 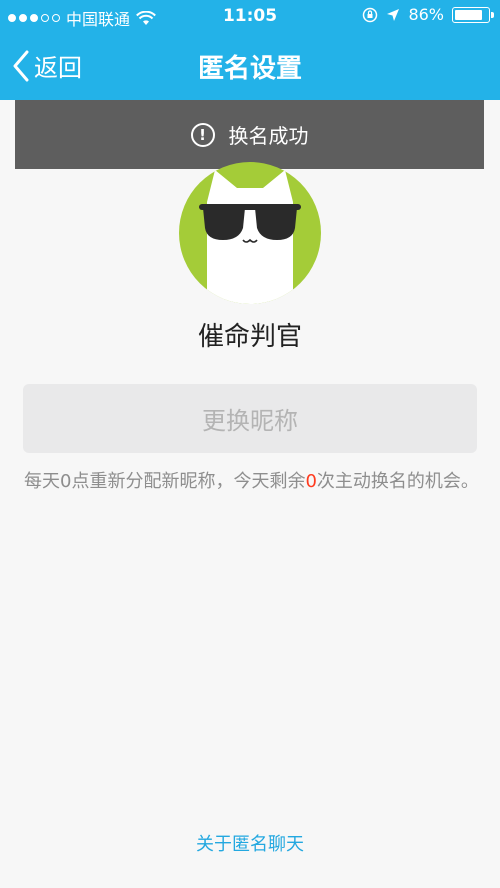 I want to click on nickname: 催命判官, so click(x=249, y=337).